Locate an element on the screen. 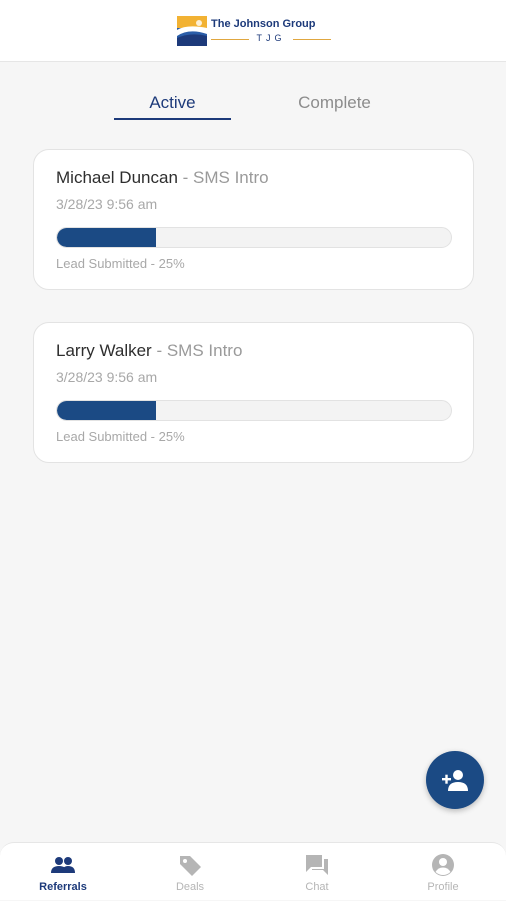  referral-name: Larry Walker is located at coordinates (104, 350).